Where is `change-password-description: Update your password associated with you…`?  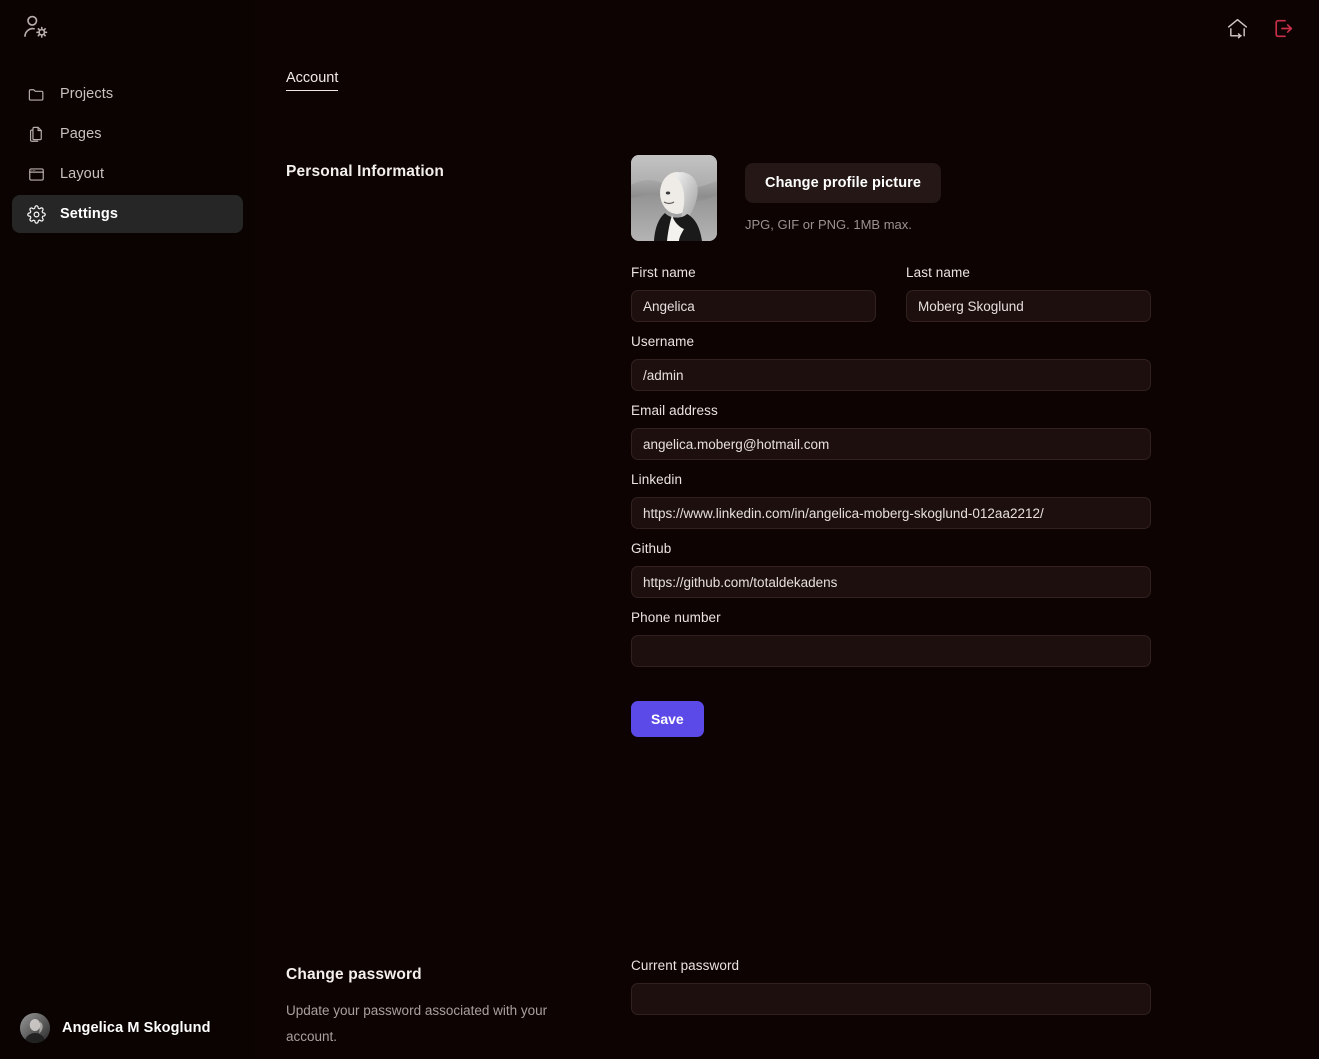
change-password-description: Update your password associated with you… is located at coordinates (417, 1024).